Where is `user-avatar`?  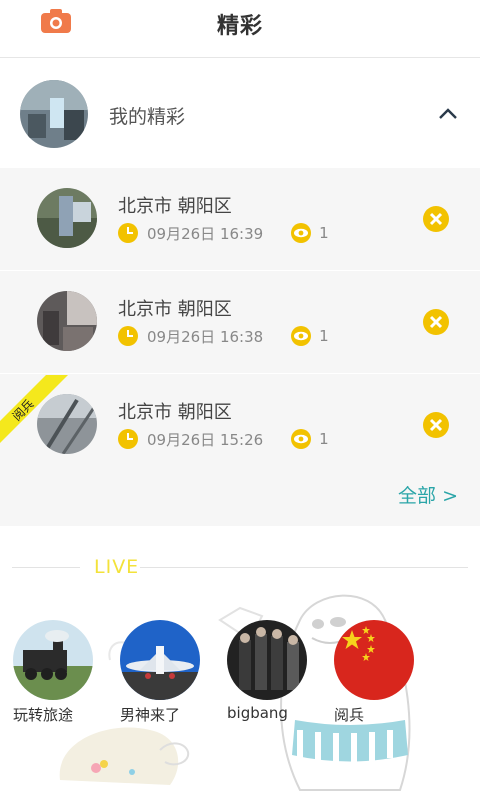 user-avatar is located at coordinates (54, 114).